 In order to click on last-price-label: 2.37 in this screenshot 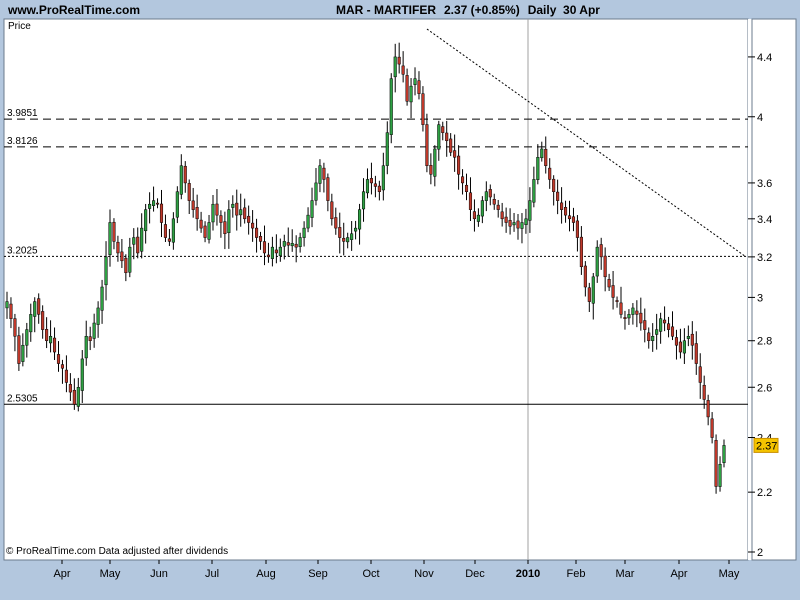, I will do `click(766, 446)`.